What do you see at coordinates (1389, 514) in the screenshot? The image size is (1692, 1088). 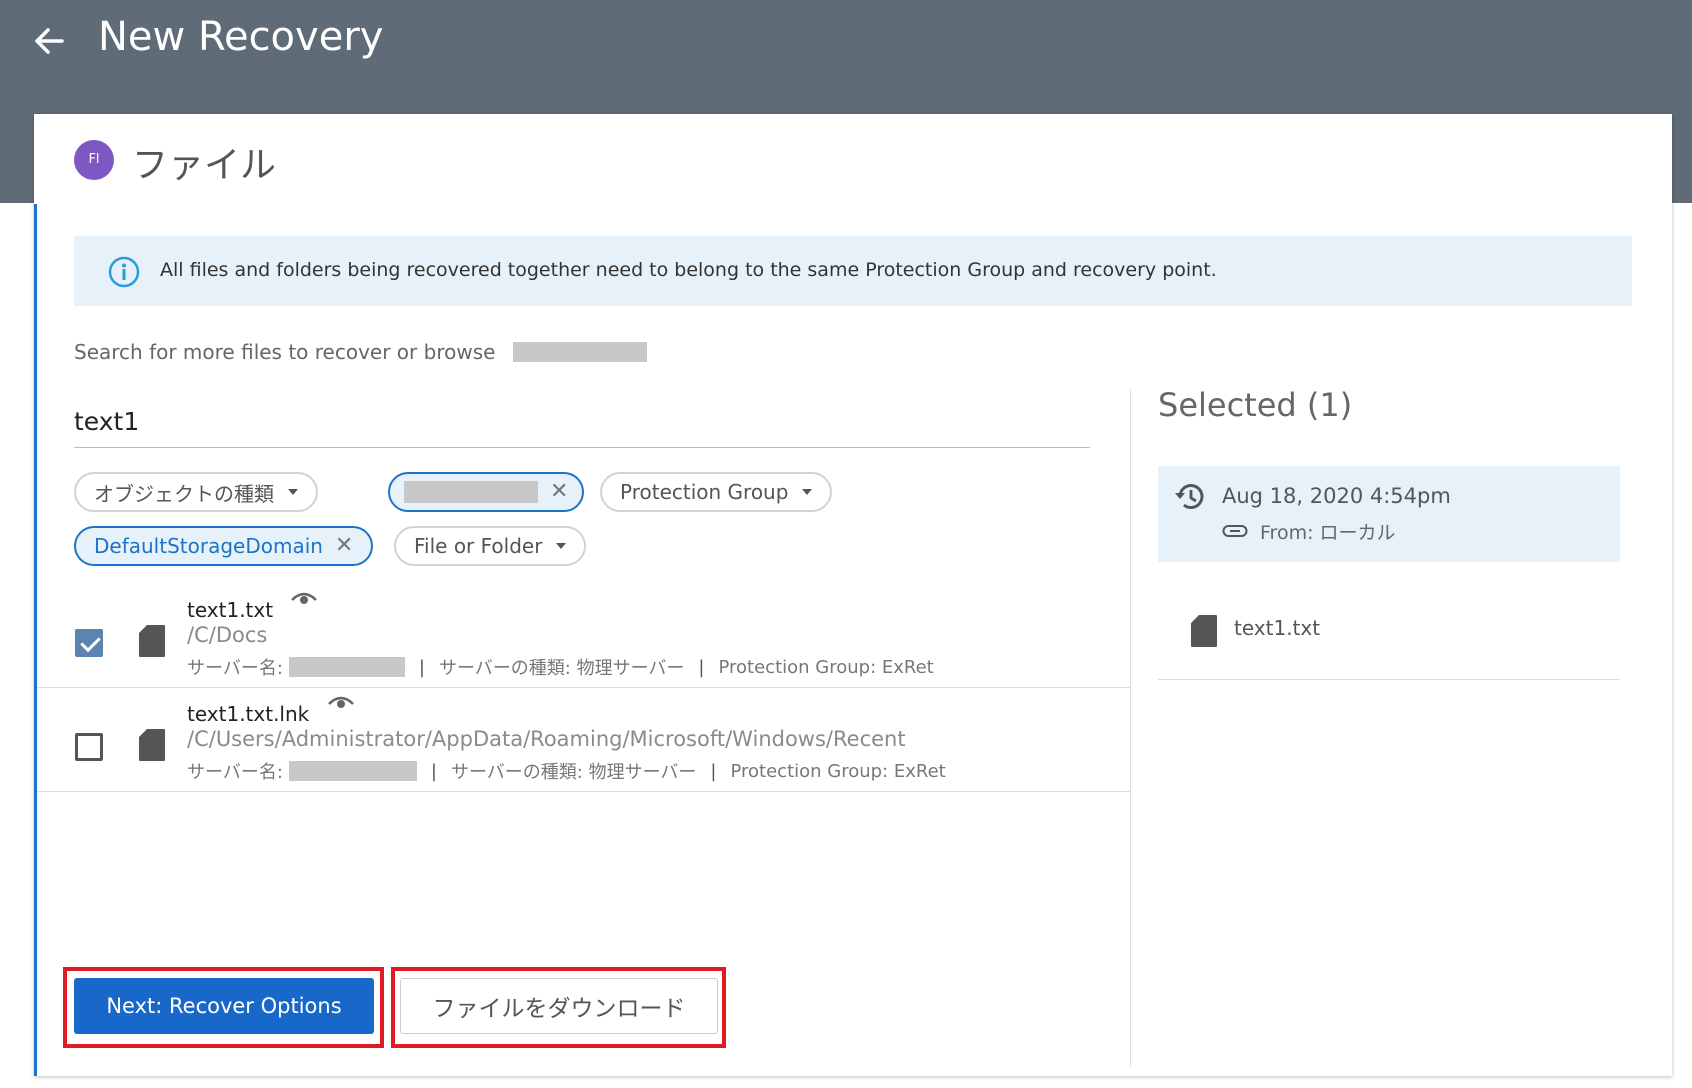 I see `recovery-point-card: Aug 18, 2020 4:54pm From: ローカル` at bounding box center [1389, 514].